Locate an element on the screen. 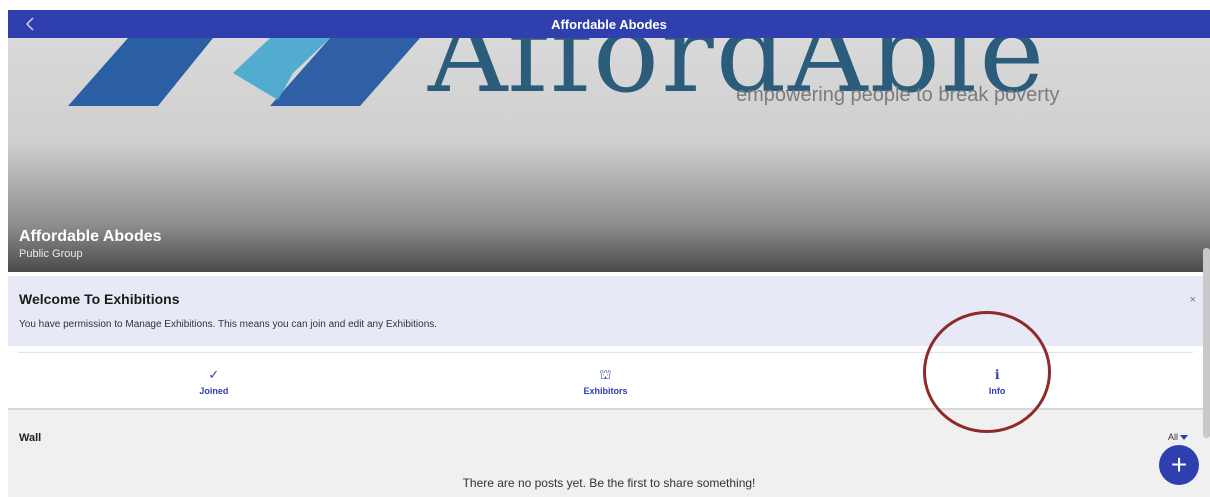  exhibitors-icon: ⛫ is located at coordinates (605, 374).